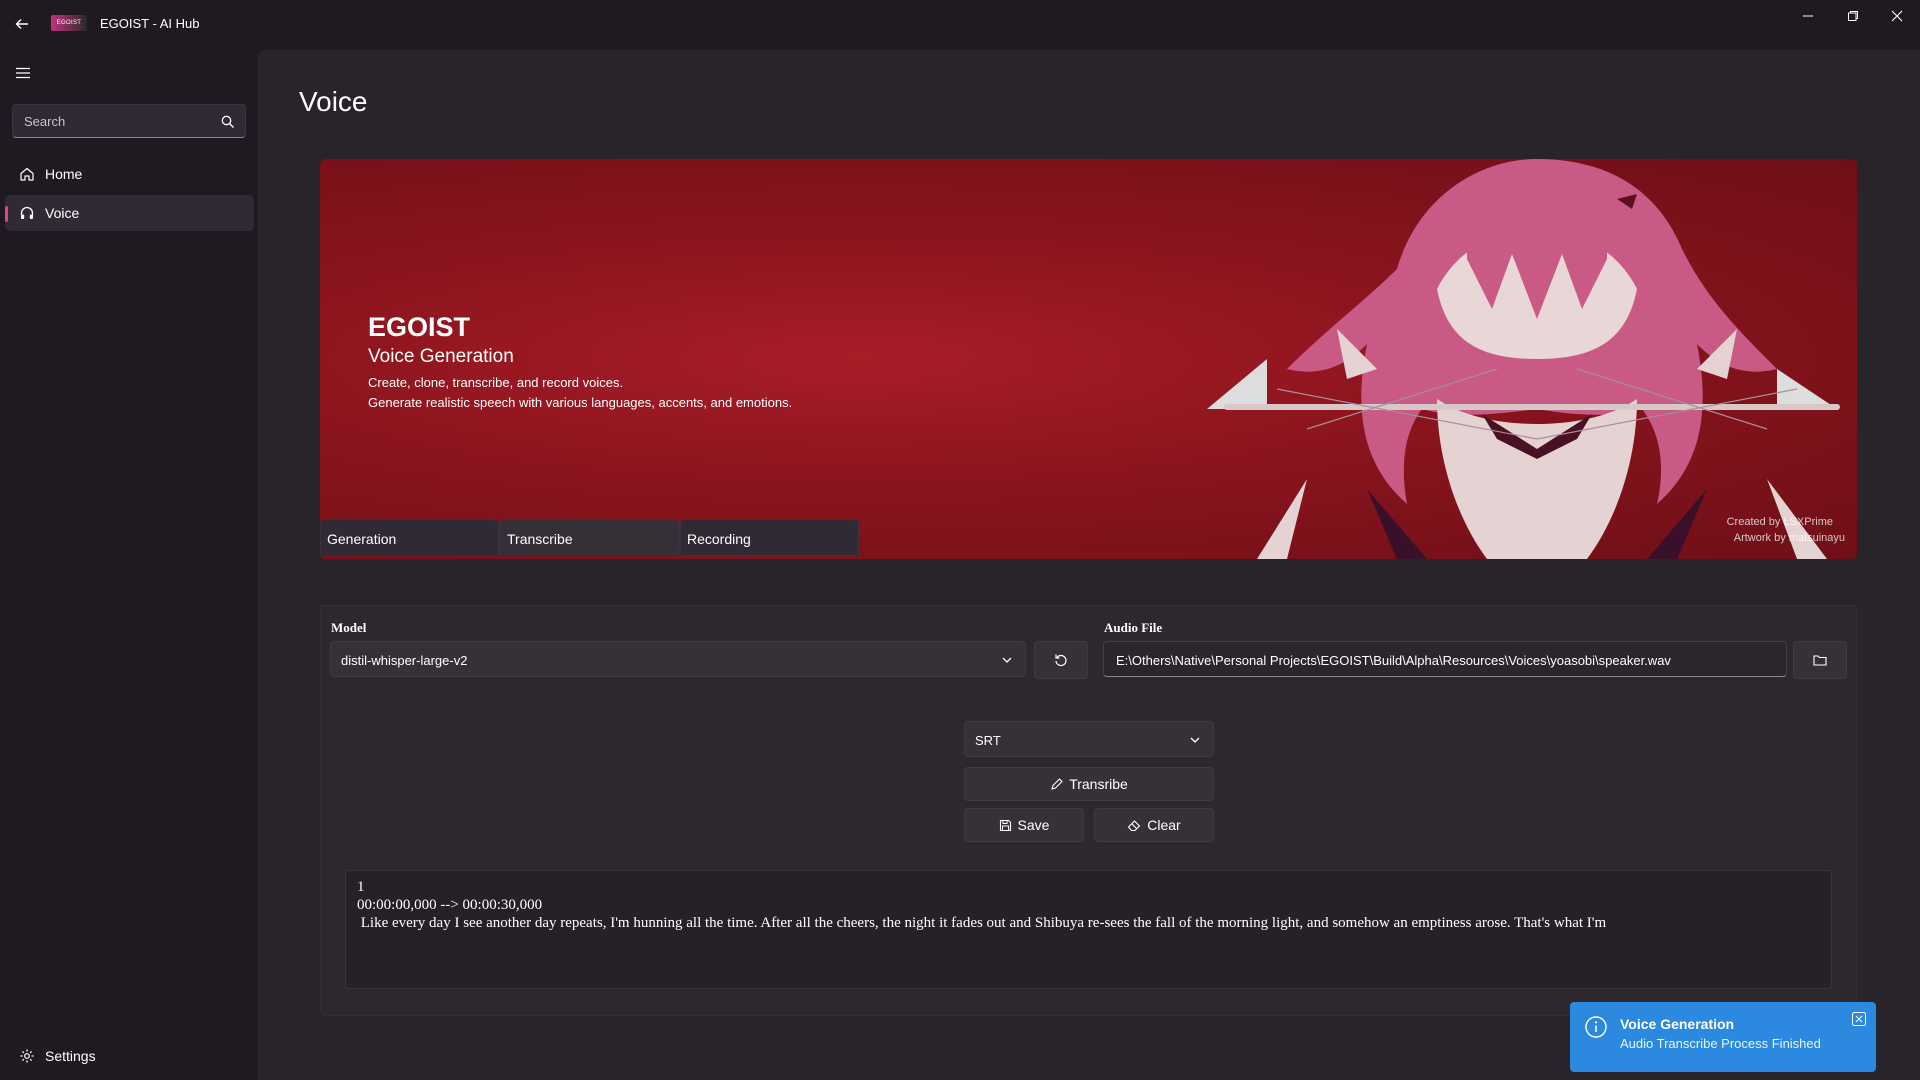 The height and width of the screenshot is (1080, 1920). I want to click on refresh-icon, so click(1061, 660).